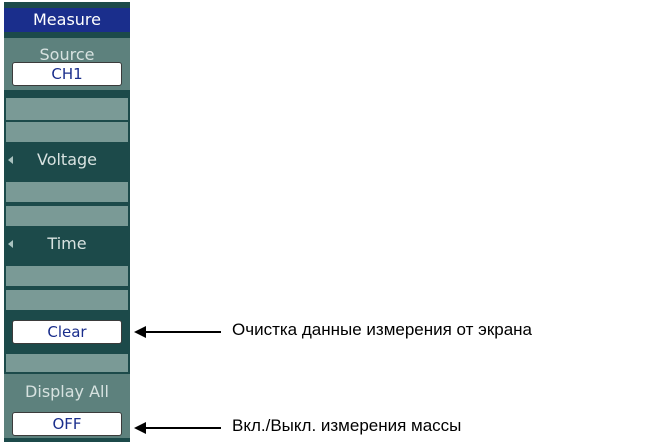 This screenshot has width=668, height=446. I want to click on time-menu-item: Time, so click(67, 244).